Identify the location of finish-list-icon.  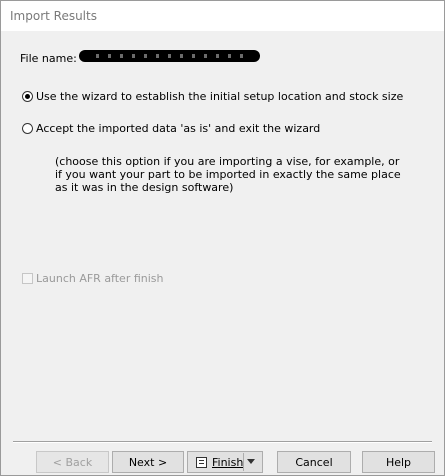
(201, 462).